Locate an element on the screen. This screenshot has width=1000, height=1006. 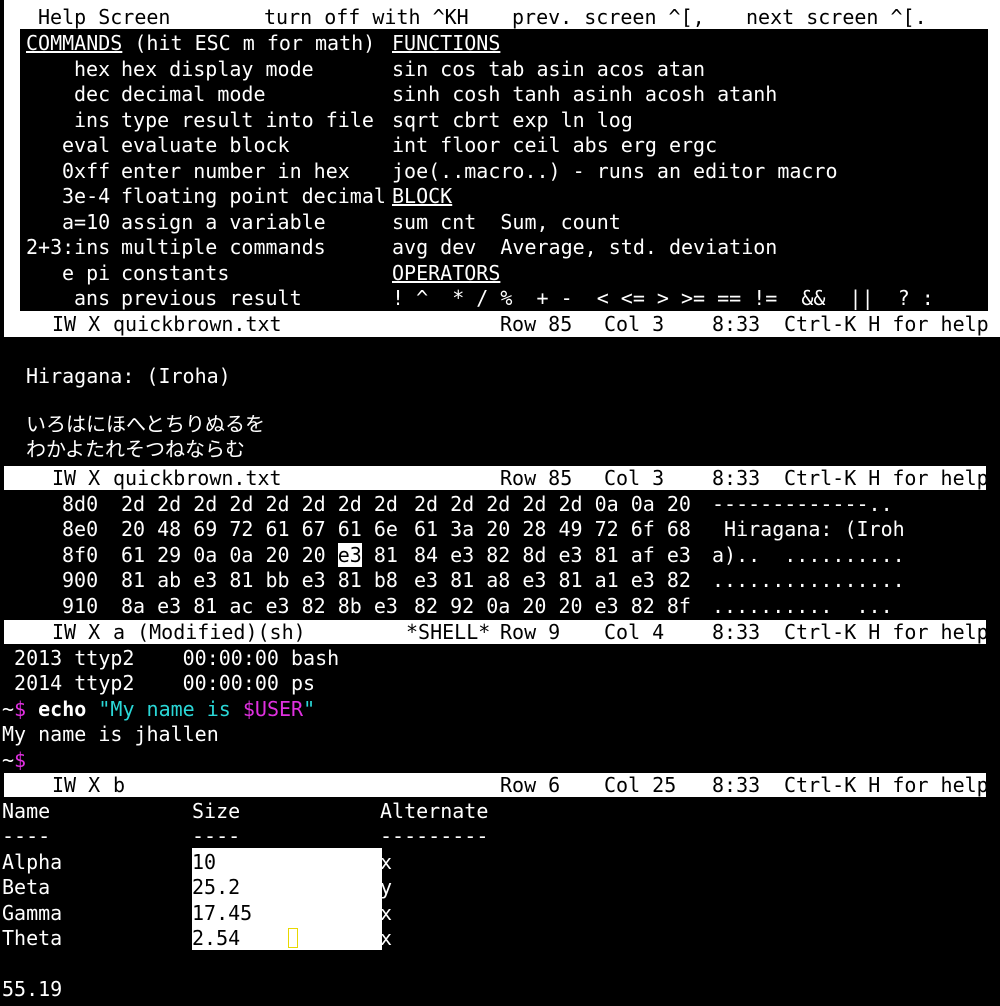
operators-header: OPERATORS is located at coordinates (446, 273).